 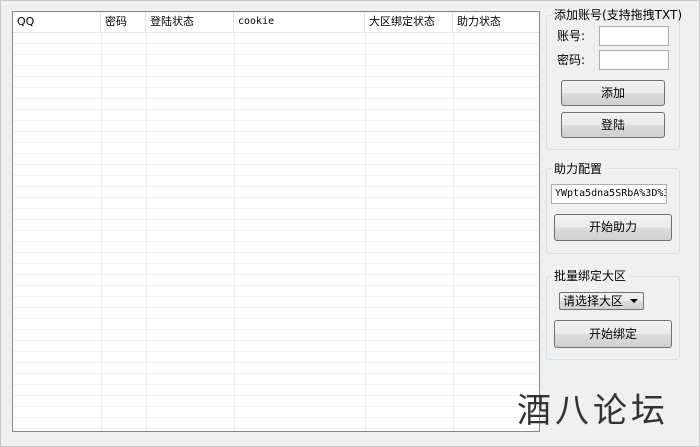 What do you see at coordinates (609, 194) in the screenshot?
I see `boost-code-input: YWpta5dna5SRbA%3D%3D` at bounding box center [609, 194].